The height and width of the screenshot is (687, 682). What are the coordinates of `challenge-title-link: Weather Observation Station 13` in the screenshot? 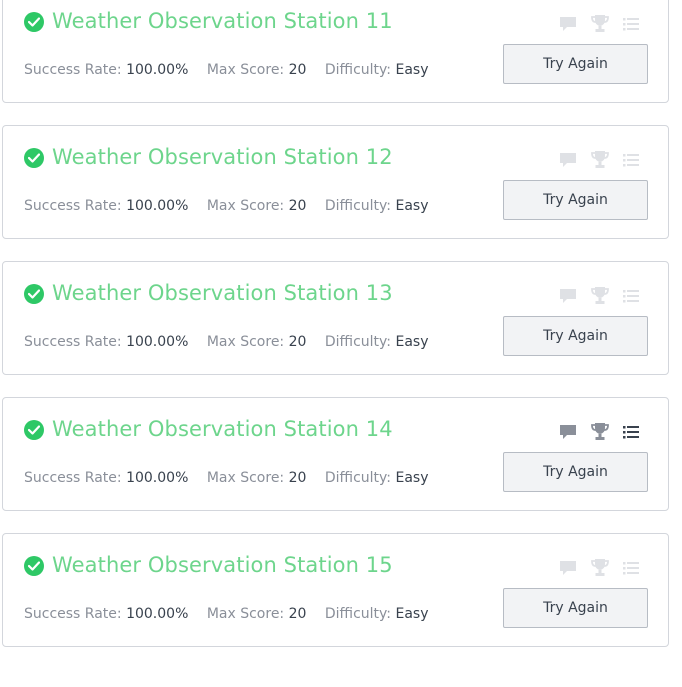 It's located at (222, 293).